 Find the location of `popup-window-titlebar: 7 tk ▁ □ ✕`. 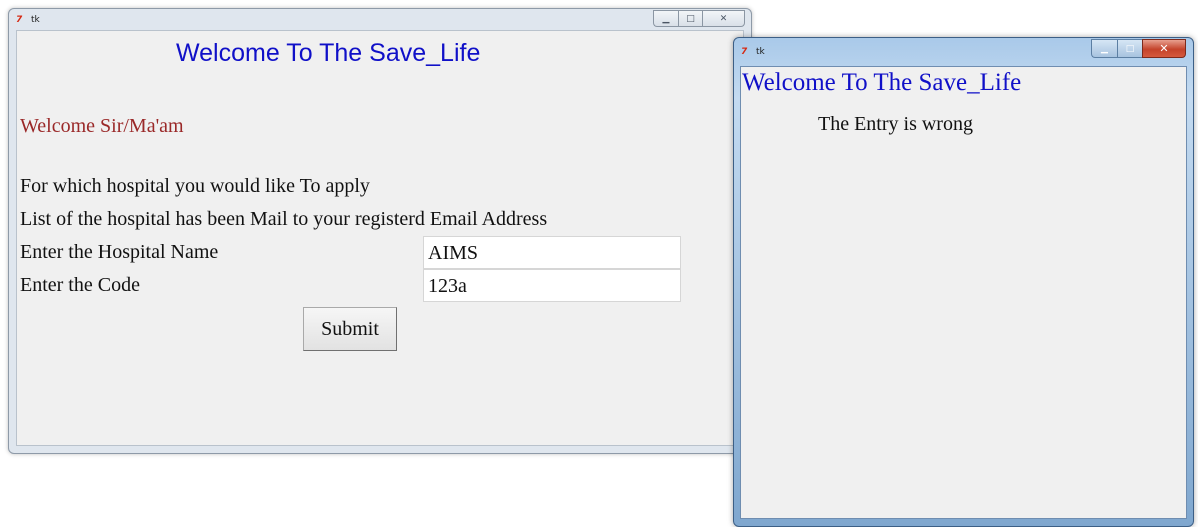

popup-window-titlebar: 7 tk ▁ □ ✕ is located at coordinates (963, 51).